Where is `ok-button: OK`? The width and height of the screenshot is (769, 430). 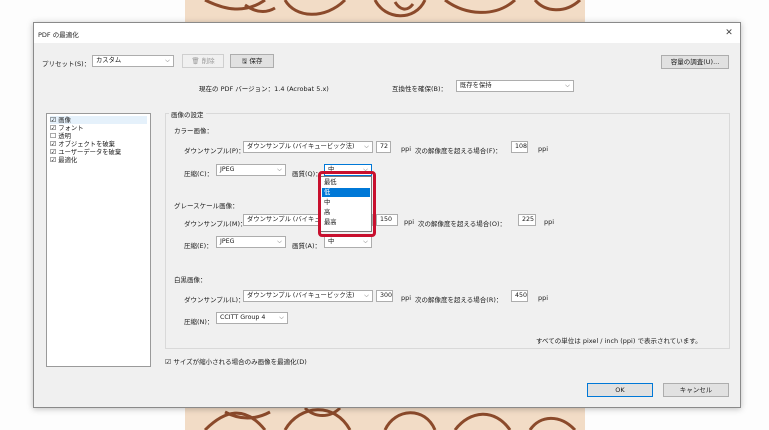 ok-button: OK is located at coordinates (620, 390).